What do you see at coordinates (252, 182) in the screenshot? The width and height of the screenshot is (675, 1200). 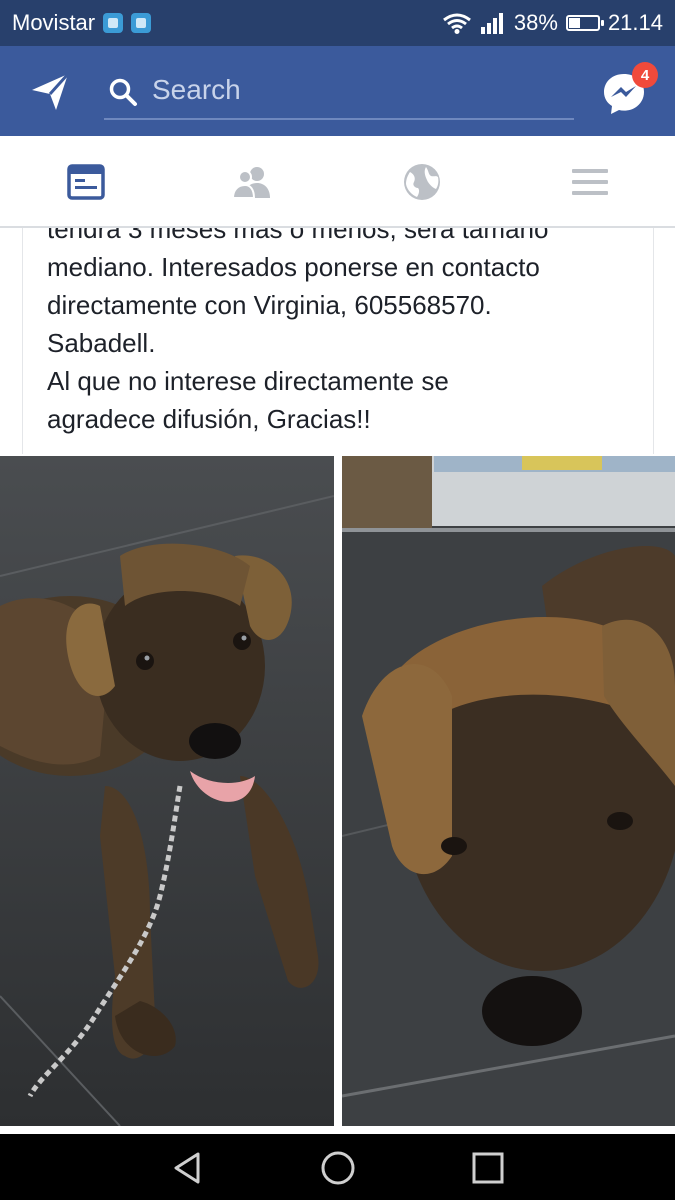 I see `friends-icon` at bounding box center [252, 182].